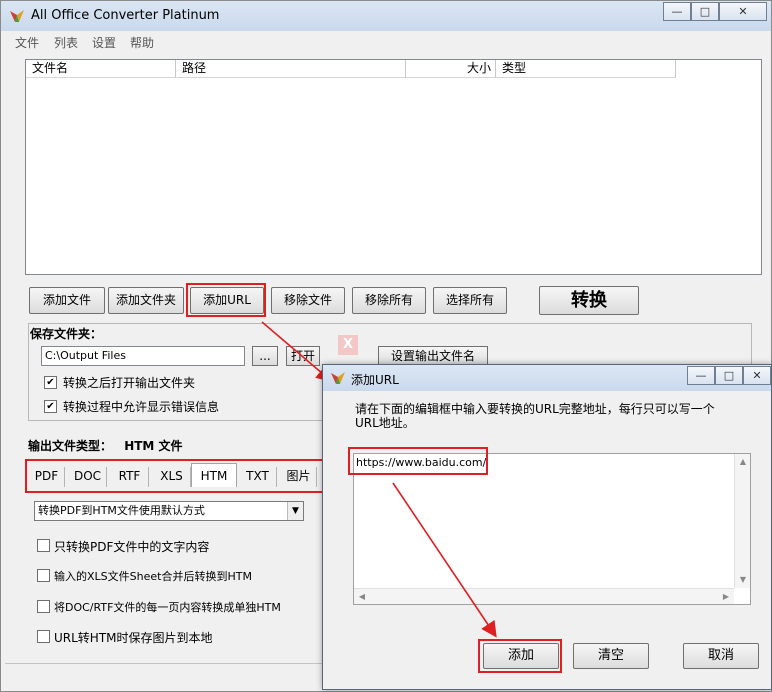 This screenshot has height=692, width=772. What do you see at coordinates (297, 352) in the screenshot?
I see `arrow-to-dialog` at bounding box center [297, 352].